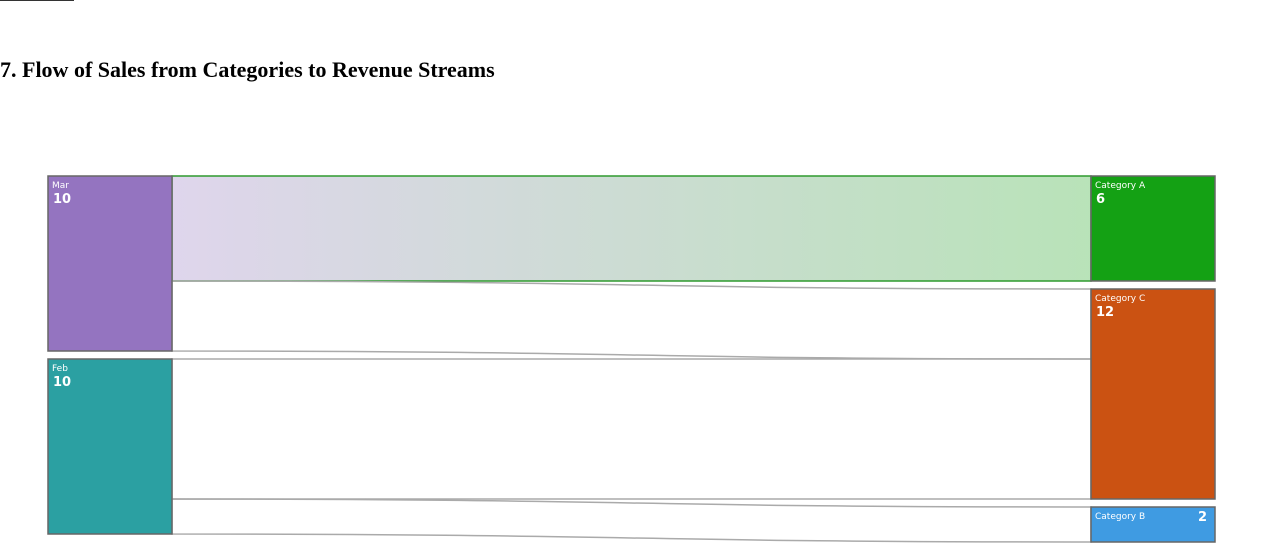 The image size is (1264, 552). I want to click on node-category-b-label: Category B, so click(1120, 517).